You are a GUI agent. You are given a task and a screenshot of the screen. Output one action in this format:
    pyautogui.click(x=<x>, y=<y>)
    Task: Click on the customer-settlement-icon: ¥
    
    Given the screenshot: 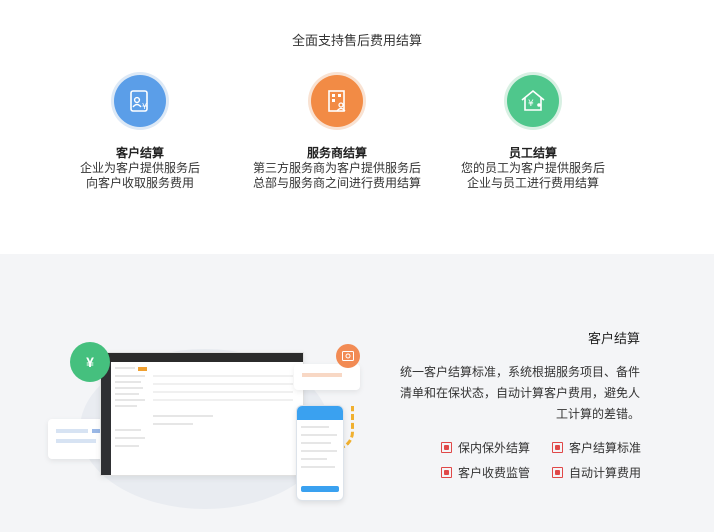 What is the action you would take?
    pyautogui.click(x=140, y=101)
    